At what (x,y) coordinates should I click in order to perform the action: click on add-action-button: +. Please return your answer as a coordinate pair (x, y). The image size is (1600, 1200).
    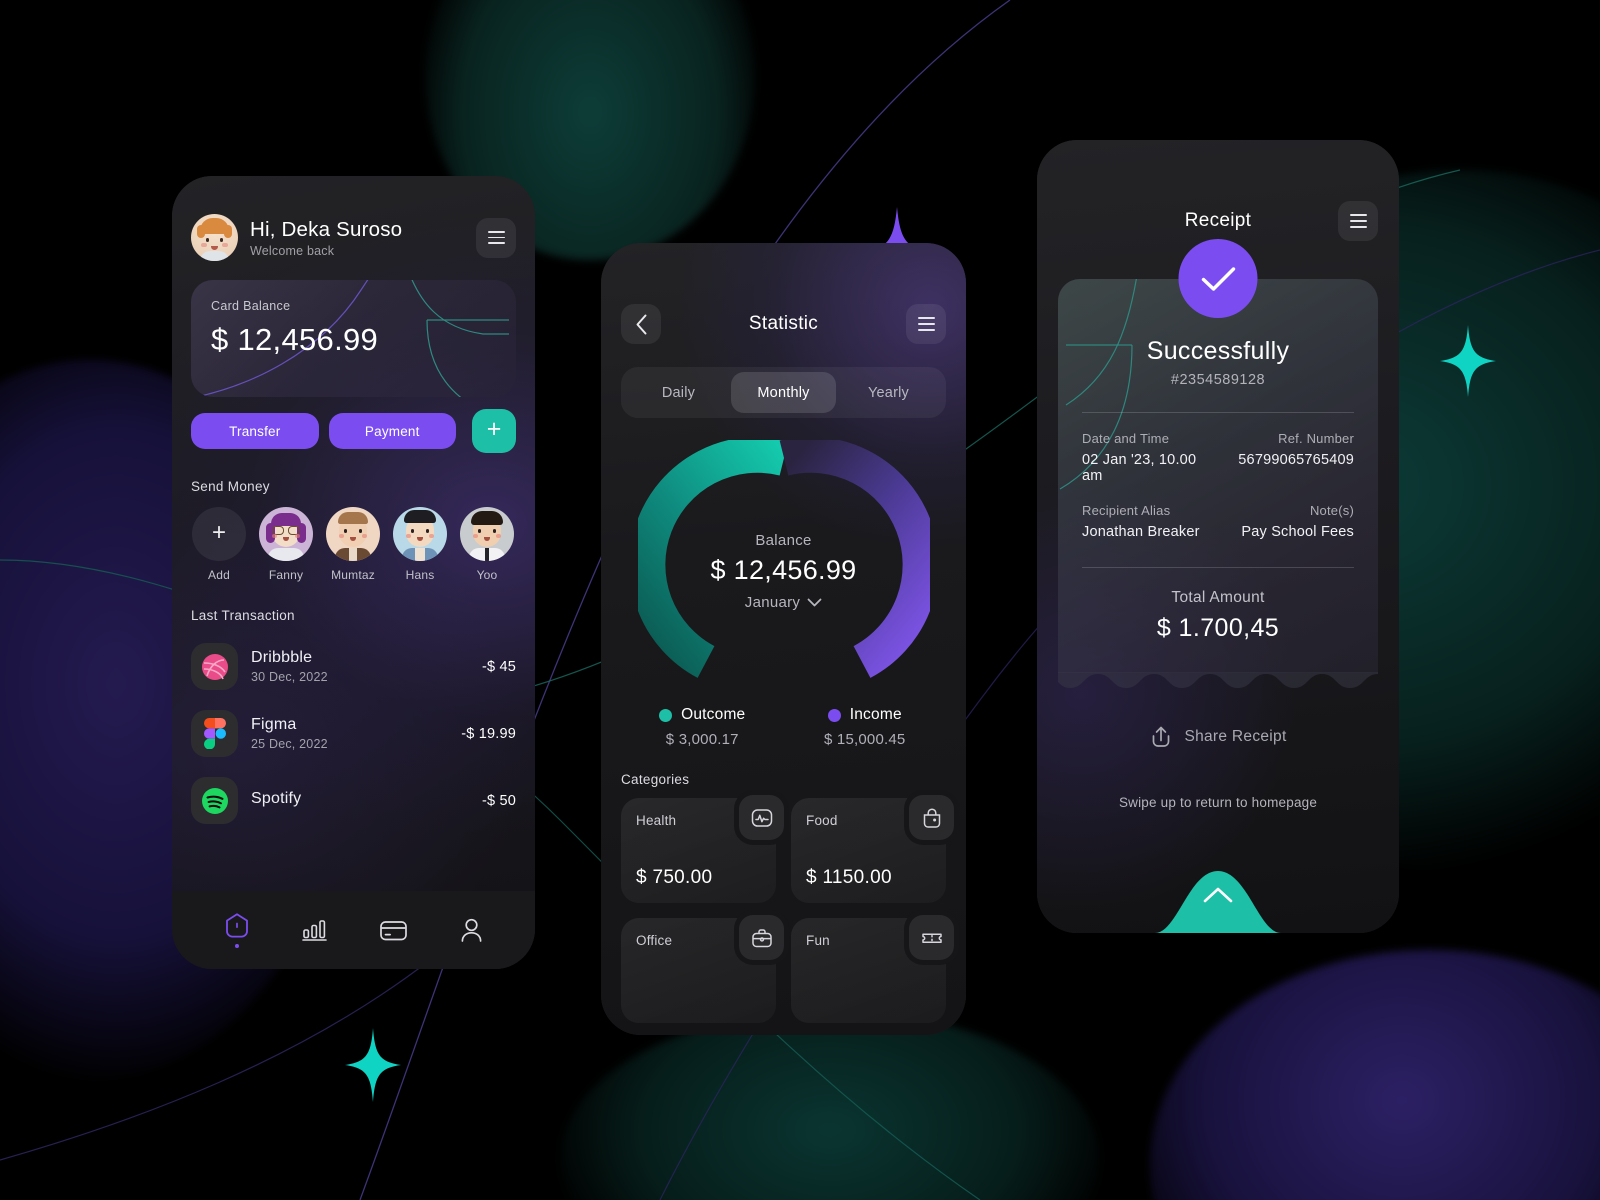
    Looking at the image, I should click on (494, 431).